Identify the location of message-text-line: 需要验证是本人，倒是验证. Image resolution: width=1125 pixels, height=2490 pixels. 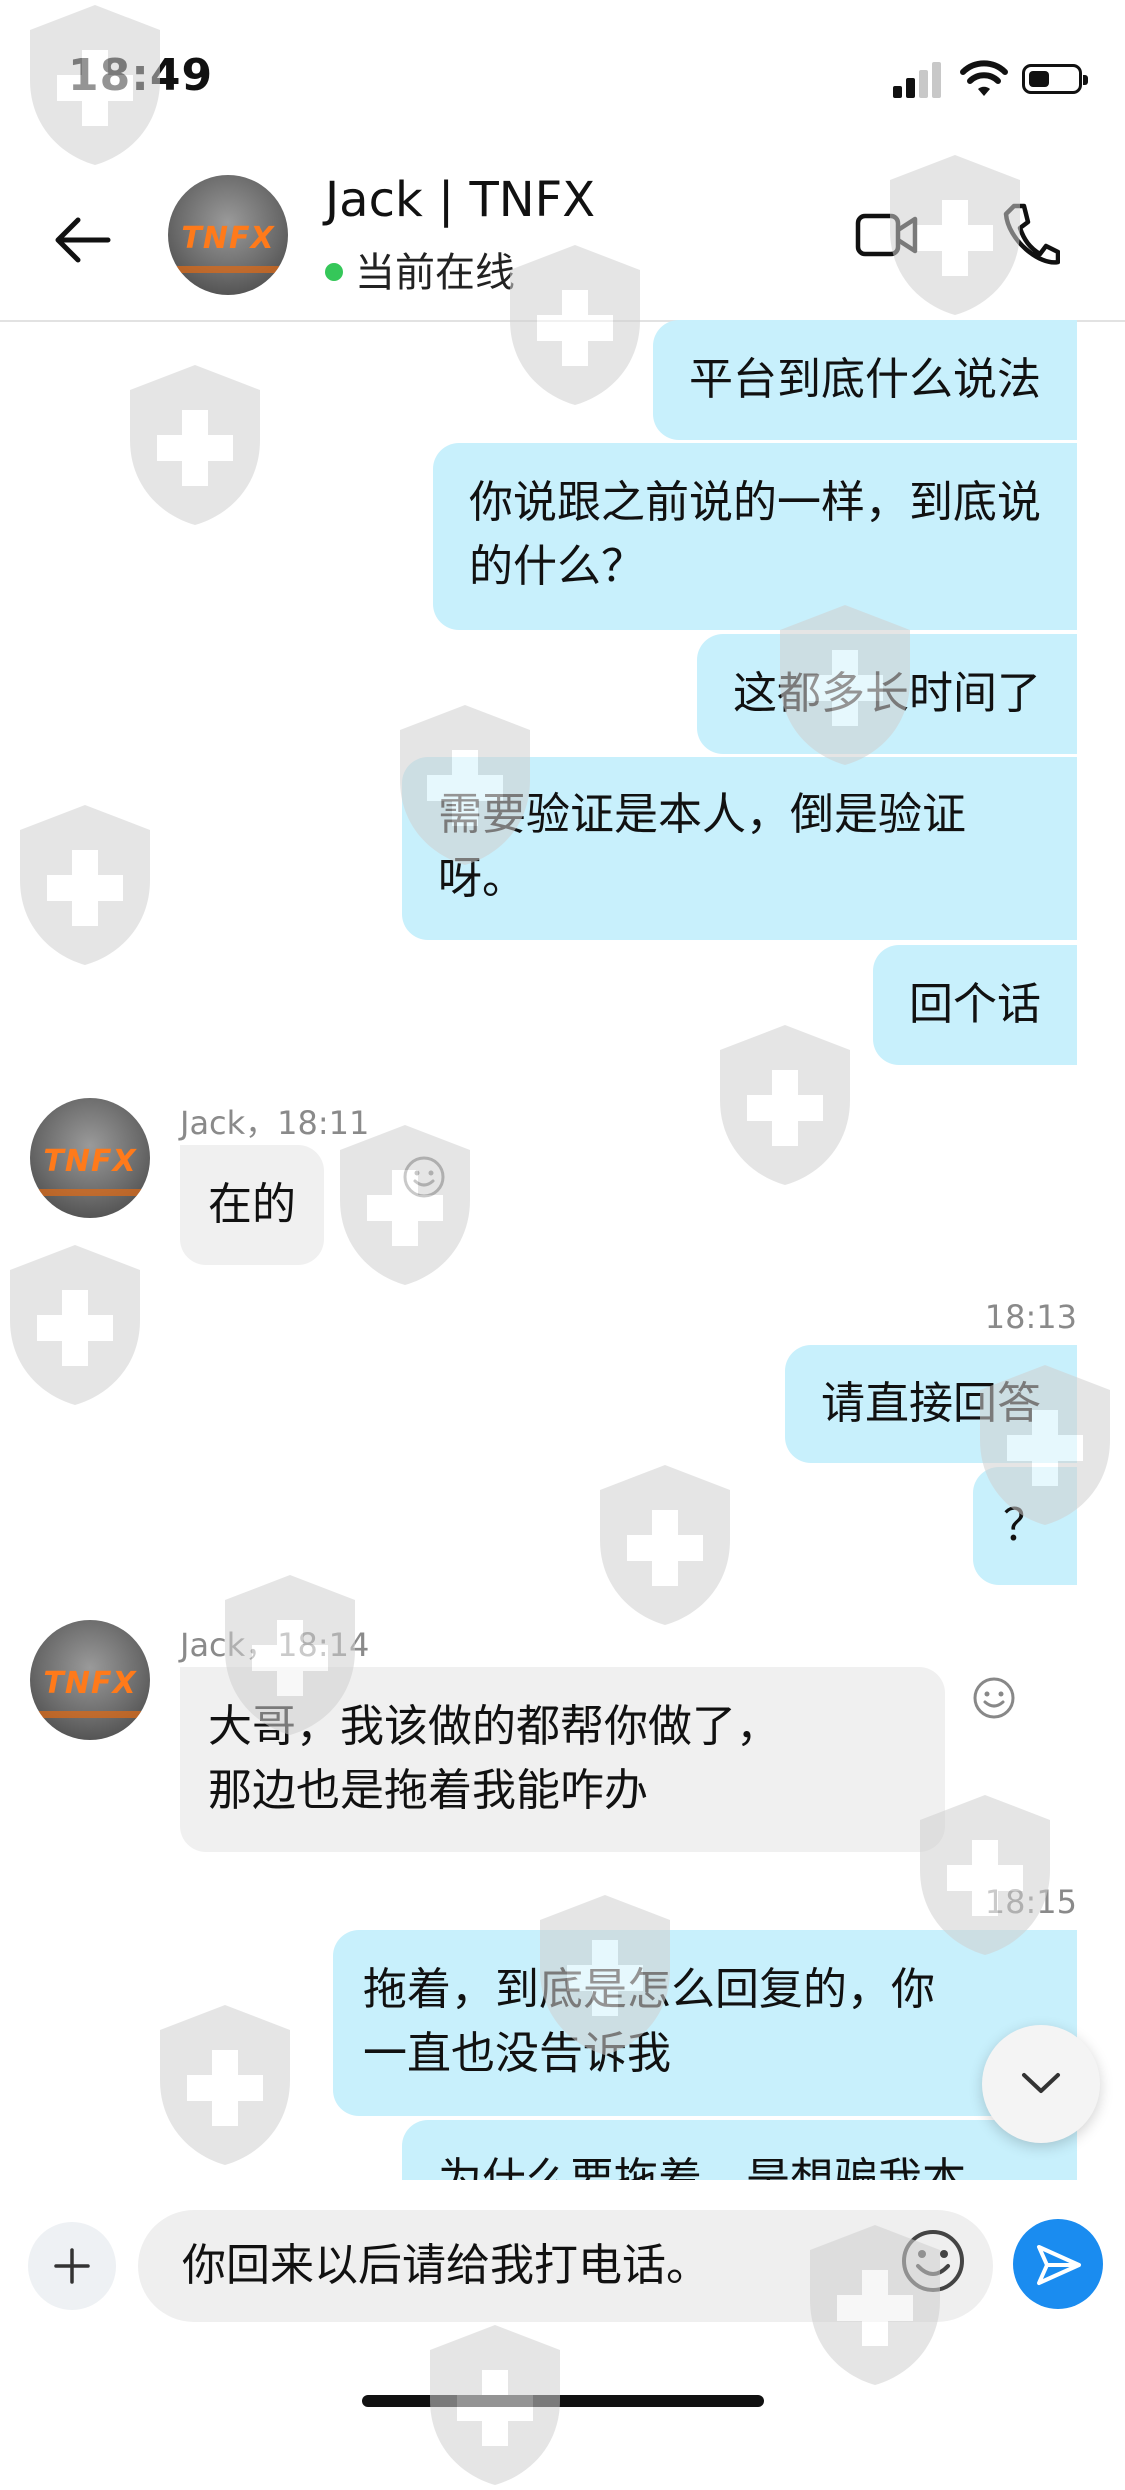
(702, 814).